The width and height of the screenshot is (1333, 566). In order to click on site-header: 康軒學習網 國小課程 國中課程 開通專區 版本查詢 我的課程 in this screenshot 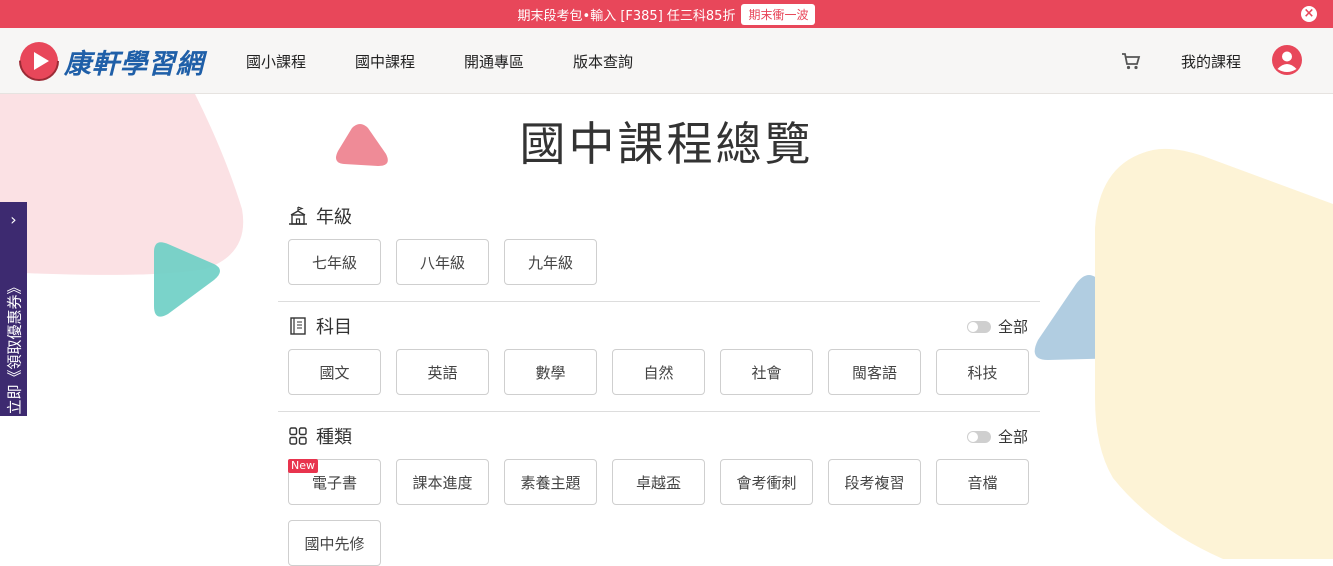, I will do `click(666, 61)`.